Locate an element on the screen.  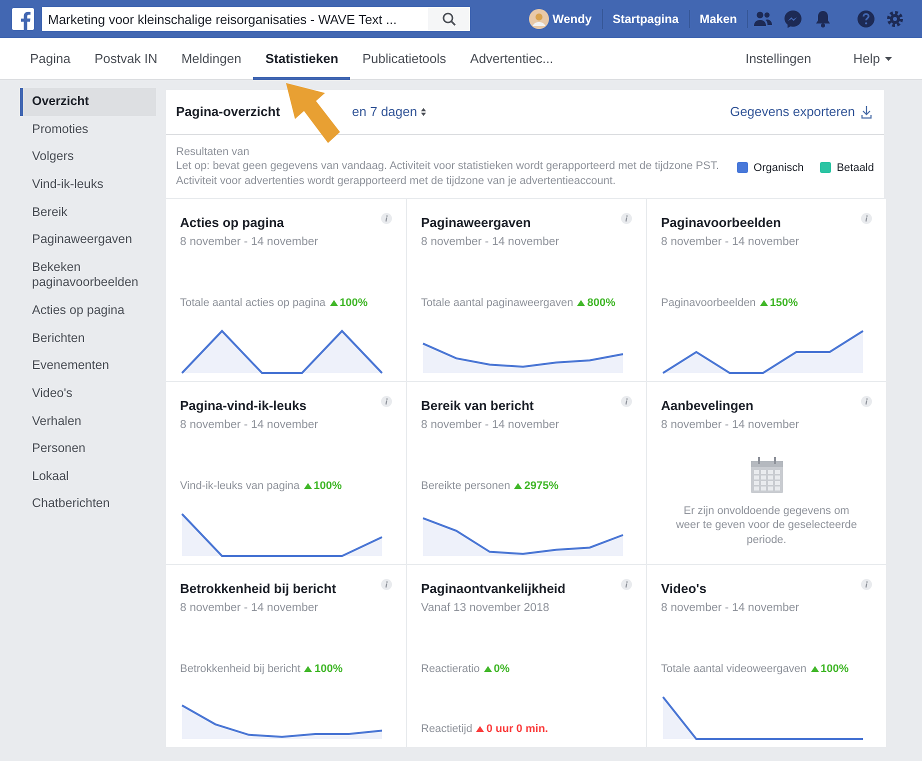
annotation-arrow is located at coordinates (313, 113).